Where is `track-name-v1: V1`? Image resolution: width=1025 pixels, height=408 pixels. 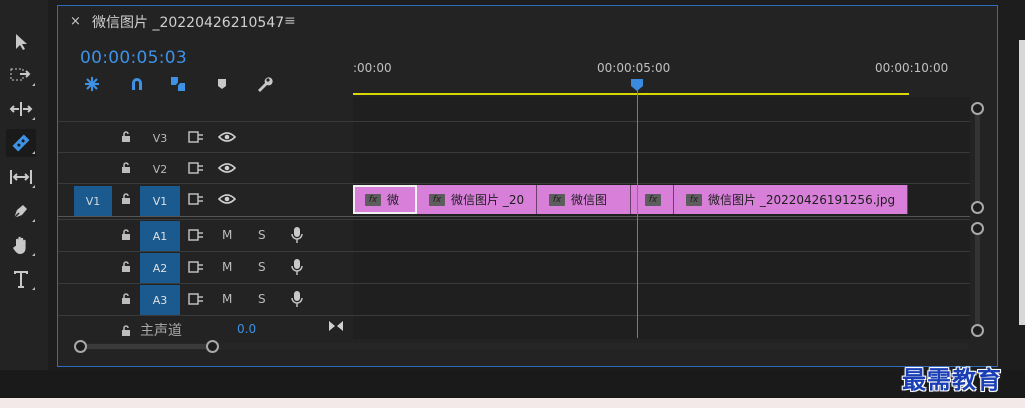
track-name-v1: V1 is located at coordinates (160, 201).